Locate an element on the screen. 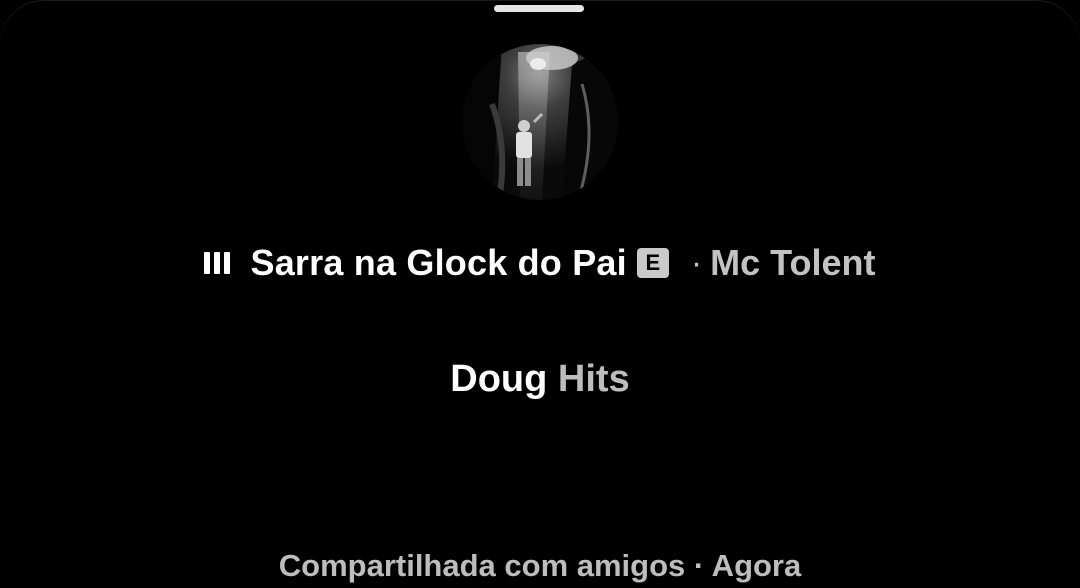 The width and height of the screenshot is (1080, 588). sheet-grabber-handle is located at coordinates (539, 8).